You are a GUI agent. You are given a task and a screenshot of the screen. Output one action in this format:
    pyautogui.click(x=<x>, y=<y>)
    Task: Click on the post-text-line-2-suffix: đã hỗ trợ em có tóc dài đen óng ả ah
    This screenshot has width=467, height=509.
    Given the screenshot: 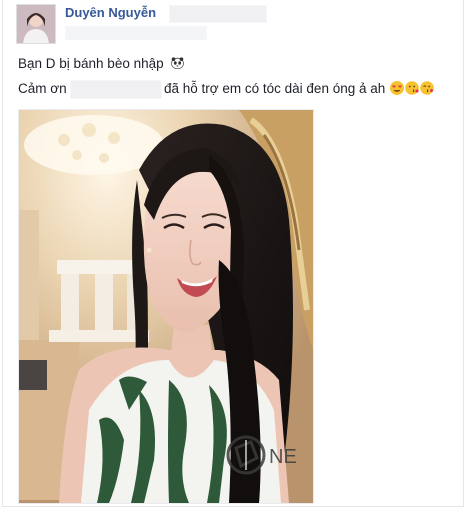 What is the action you would take?
    pyautogui.click(x=299, y=89)
    